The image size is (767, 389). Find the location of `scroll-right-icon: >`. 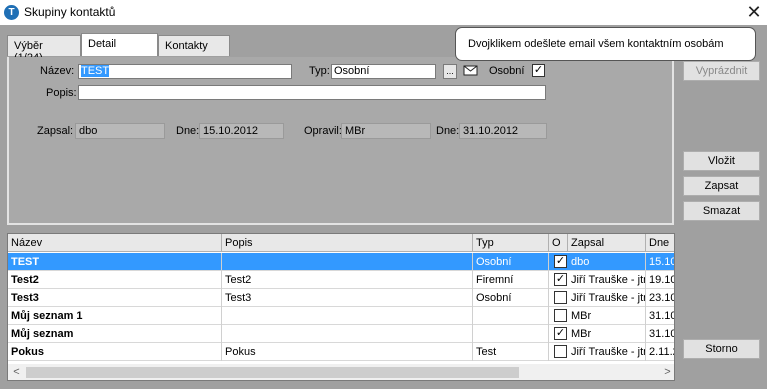

scroll-right-icon: > is located at coordinates (666, 372).